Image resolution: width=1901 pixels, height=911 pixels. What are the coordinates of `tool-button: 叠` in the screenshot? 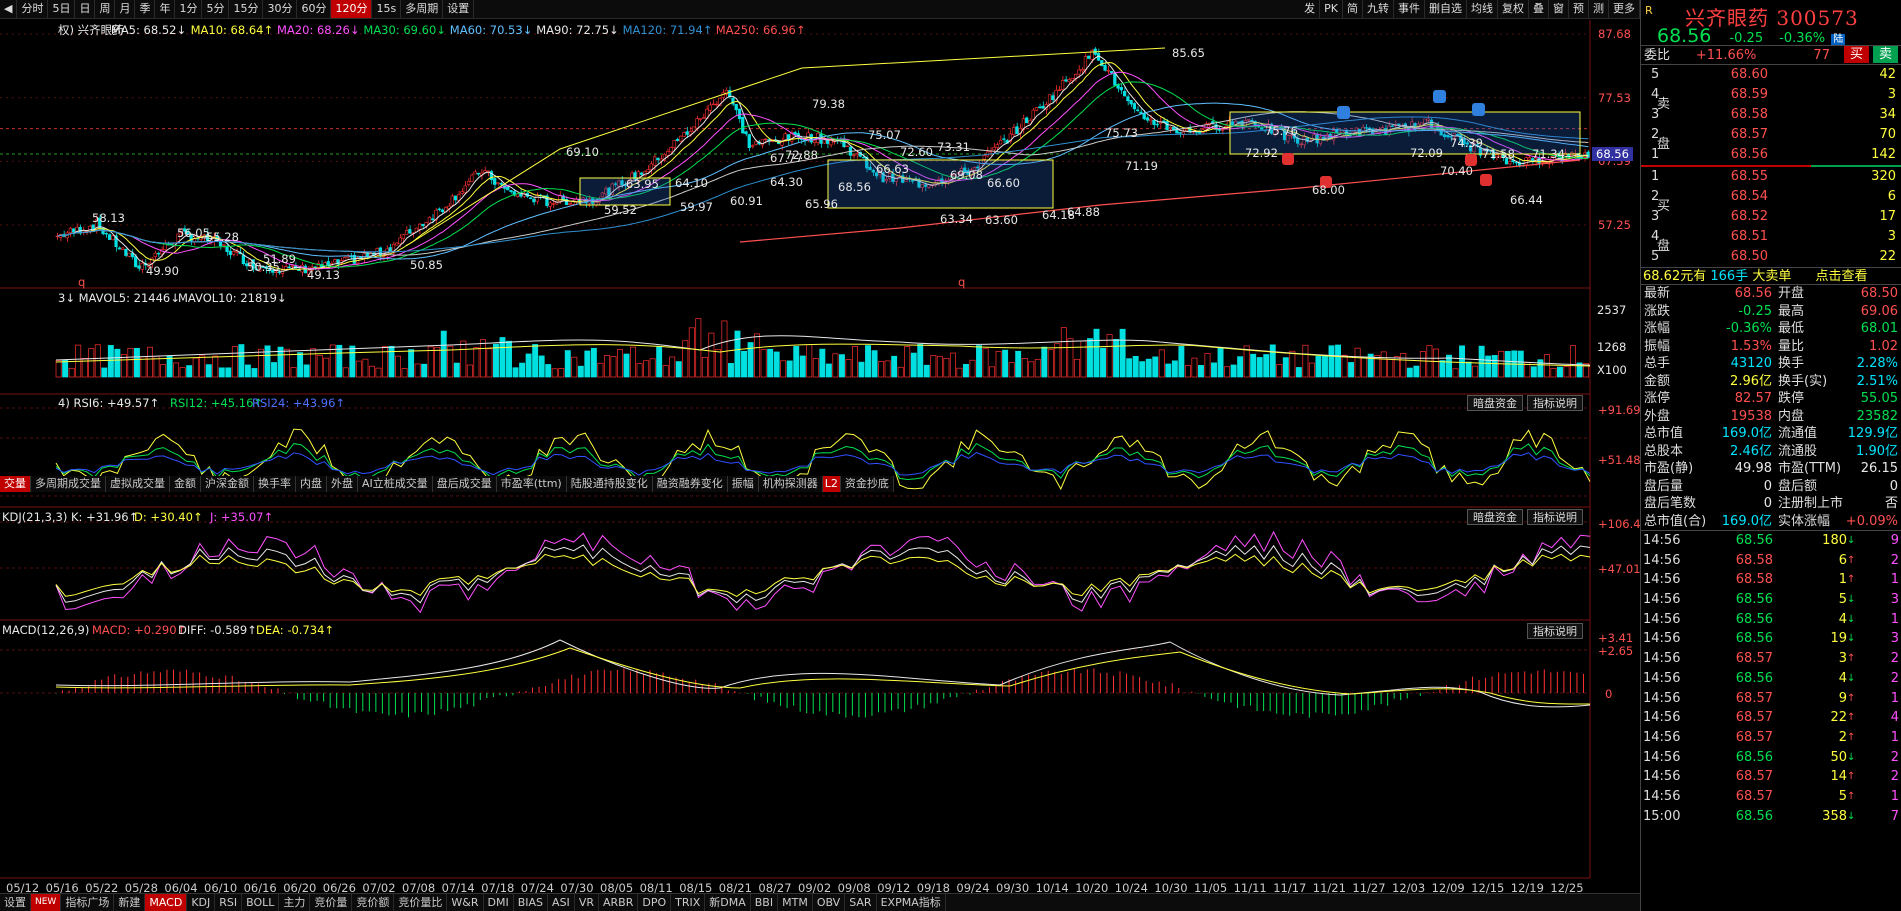 It's located at (1539, 9).